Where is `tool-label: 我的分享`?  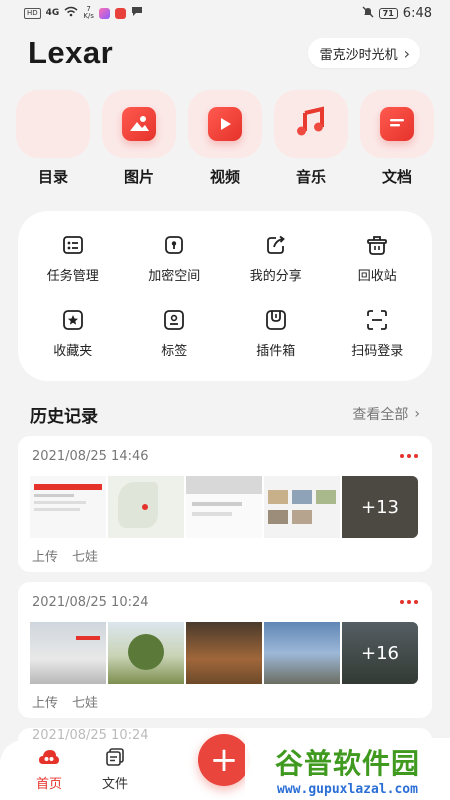
tool-label: 我的分享 is located at coordinates (275, 276).